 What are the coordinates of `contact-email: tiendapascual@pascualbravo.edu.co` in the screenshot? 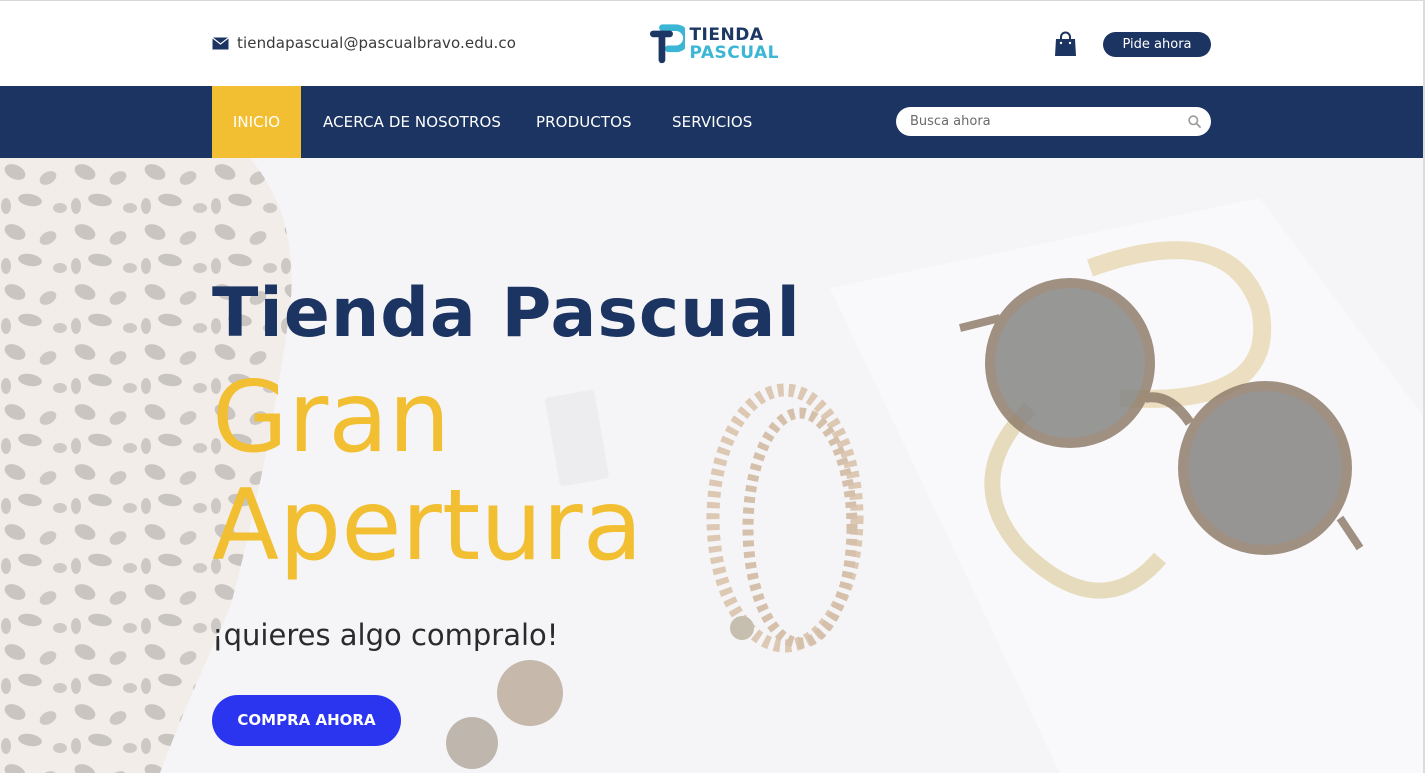 It's located at (364, 43).